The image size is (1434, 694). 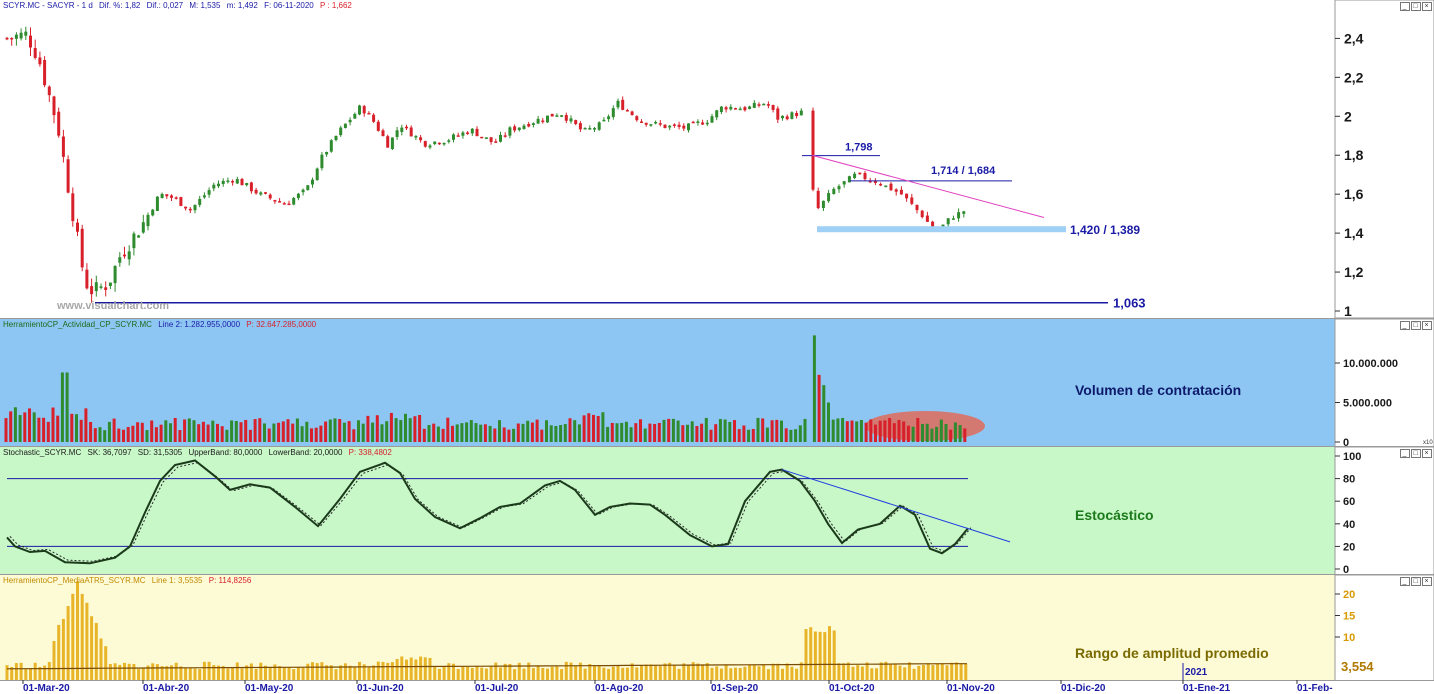 I want to click on date-label: F: 06-11-2020, so click(x=289, y=5).